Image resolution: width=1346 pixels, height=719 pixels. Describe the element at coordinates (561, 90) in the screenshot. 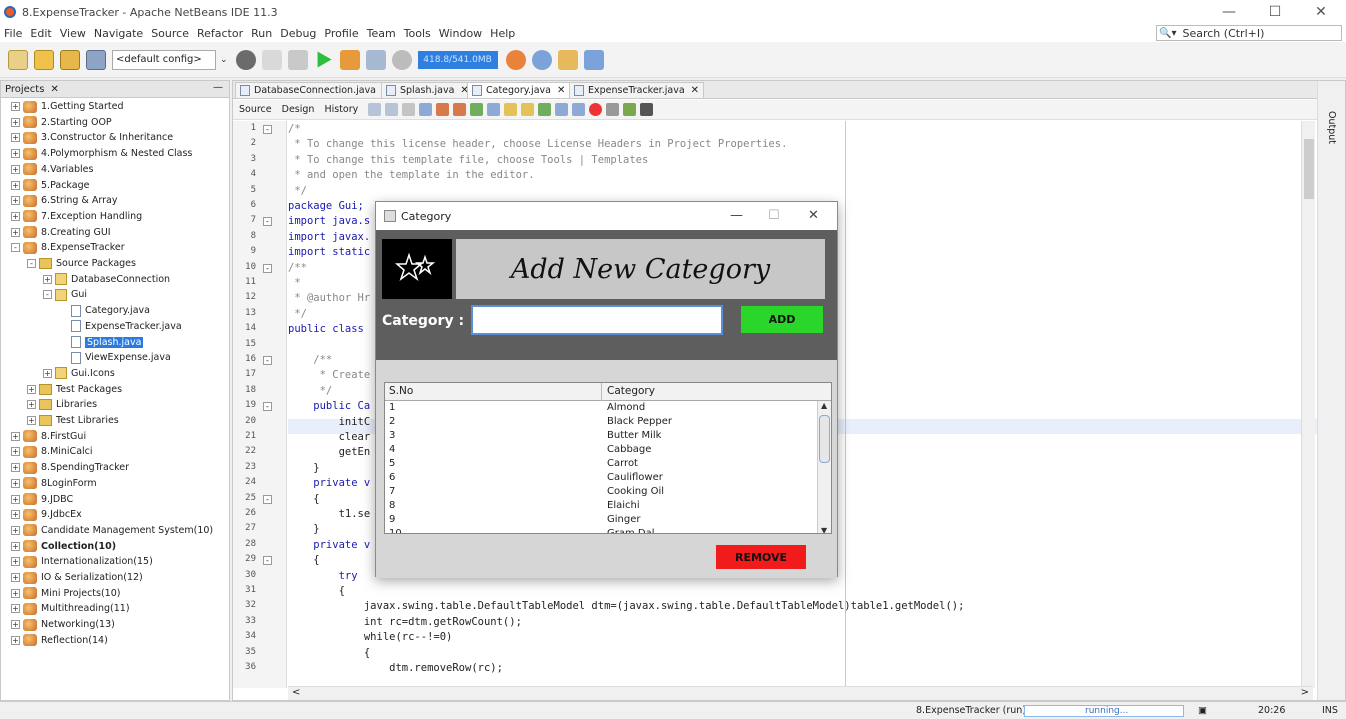

I see `close-icon: ✕` at that location.